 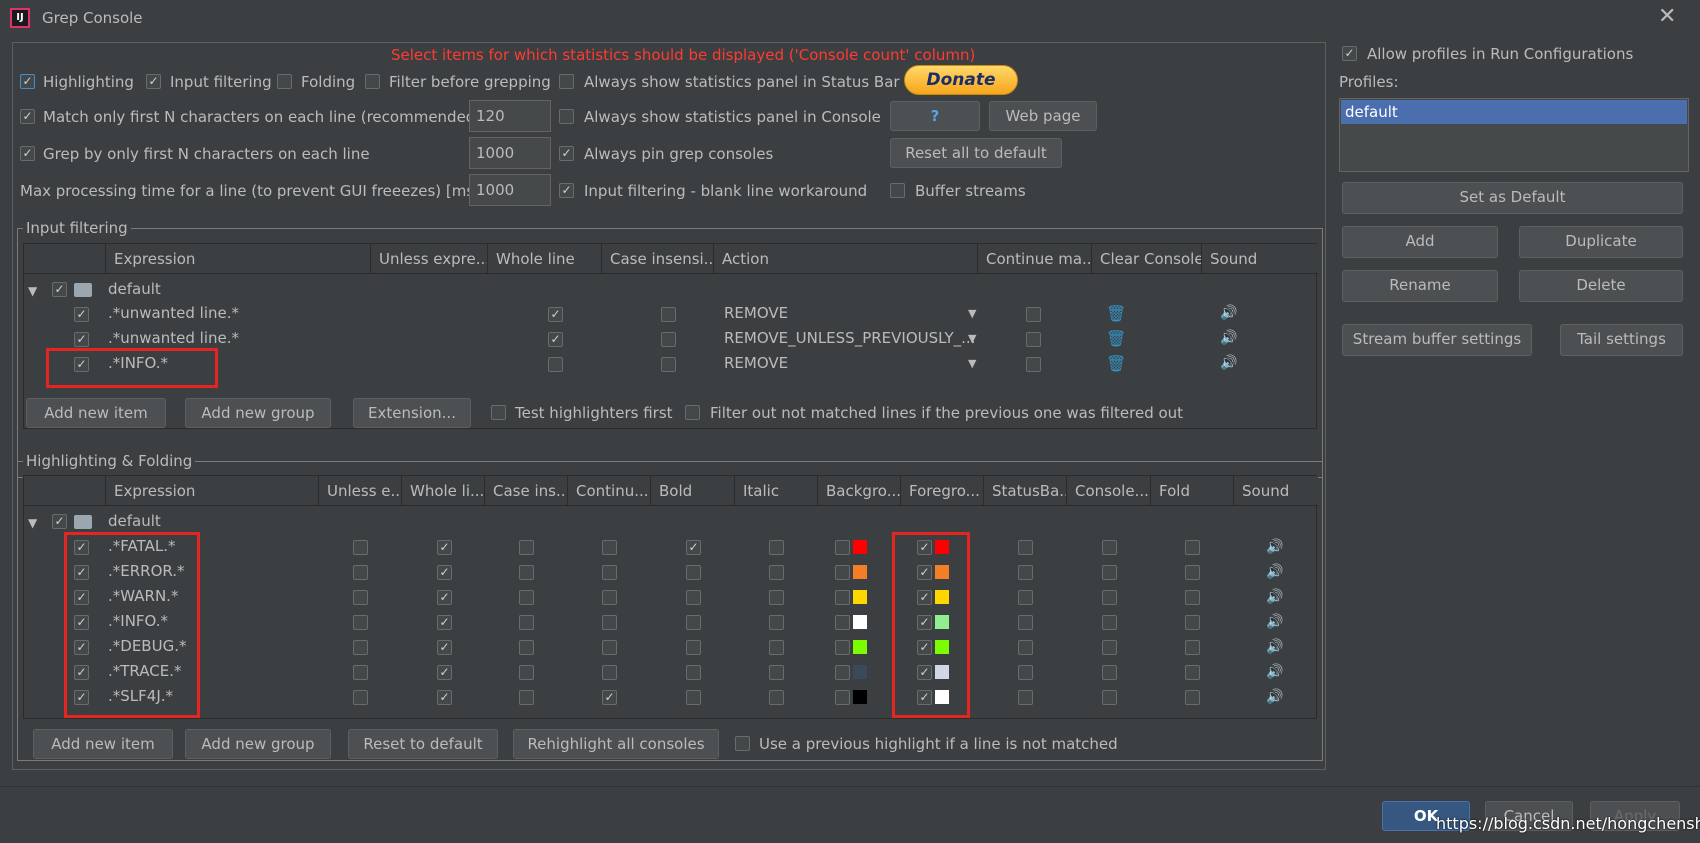 I want to click on stats-status-bar-checkbox, so click(x=566, y=81).